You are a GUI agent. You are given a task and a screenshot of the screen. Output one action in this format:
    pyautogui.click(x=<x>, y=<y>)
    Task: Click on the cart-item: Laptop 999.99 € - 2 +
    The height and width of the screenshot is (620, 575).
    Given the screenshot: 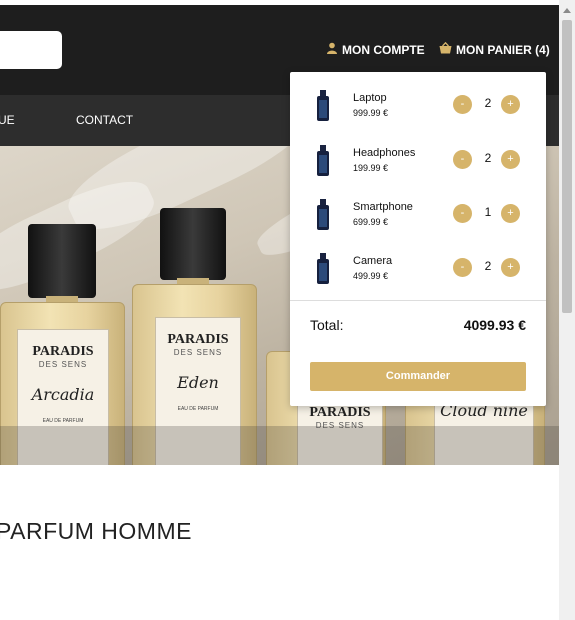 What is the action you would take?
    pyautogui.click(x=418, y=108)
    